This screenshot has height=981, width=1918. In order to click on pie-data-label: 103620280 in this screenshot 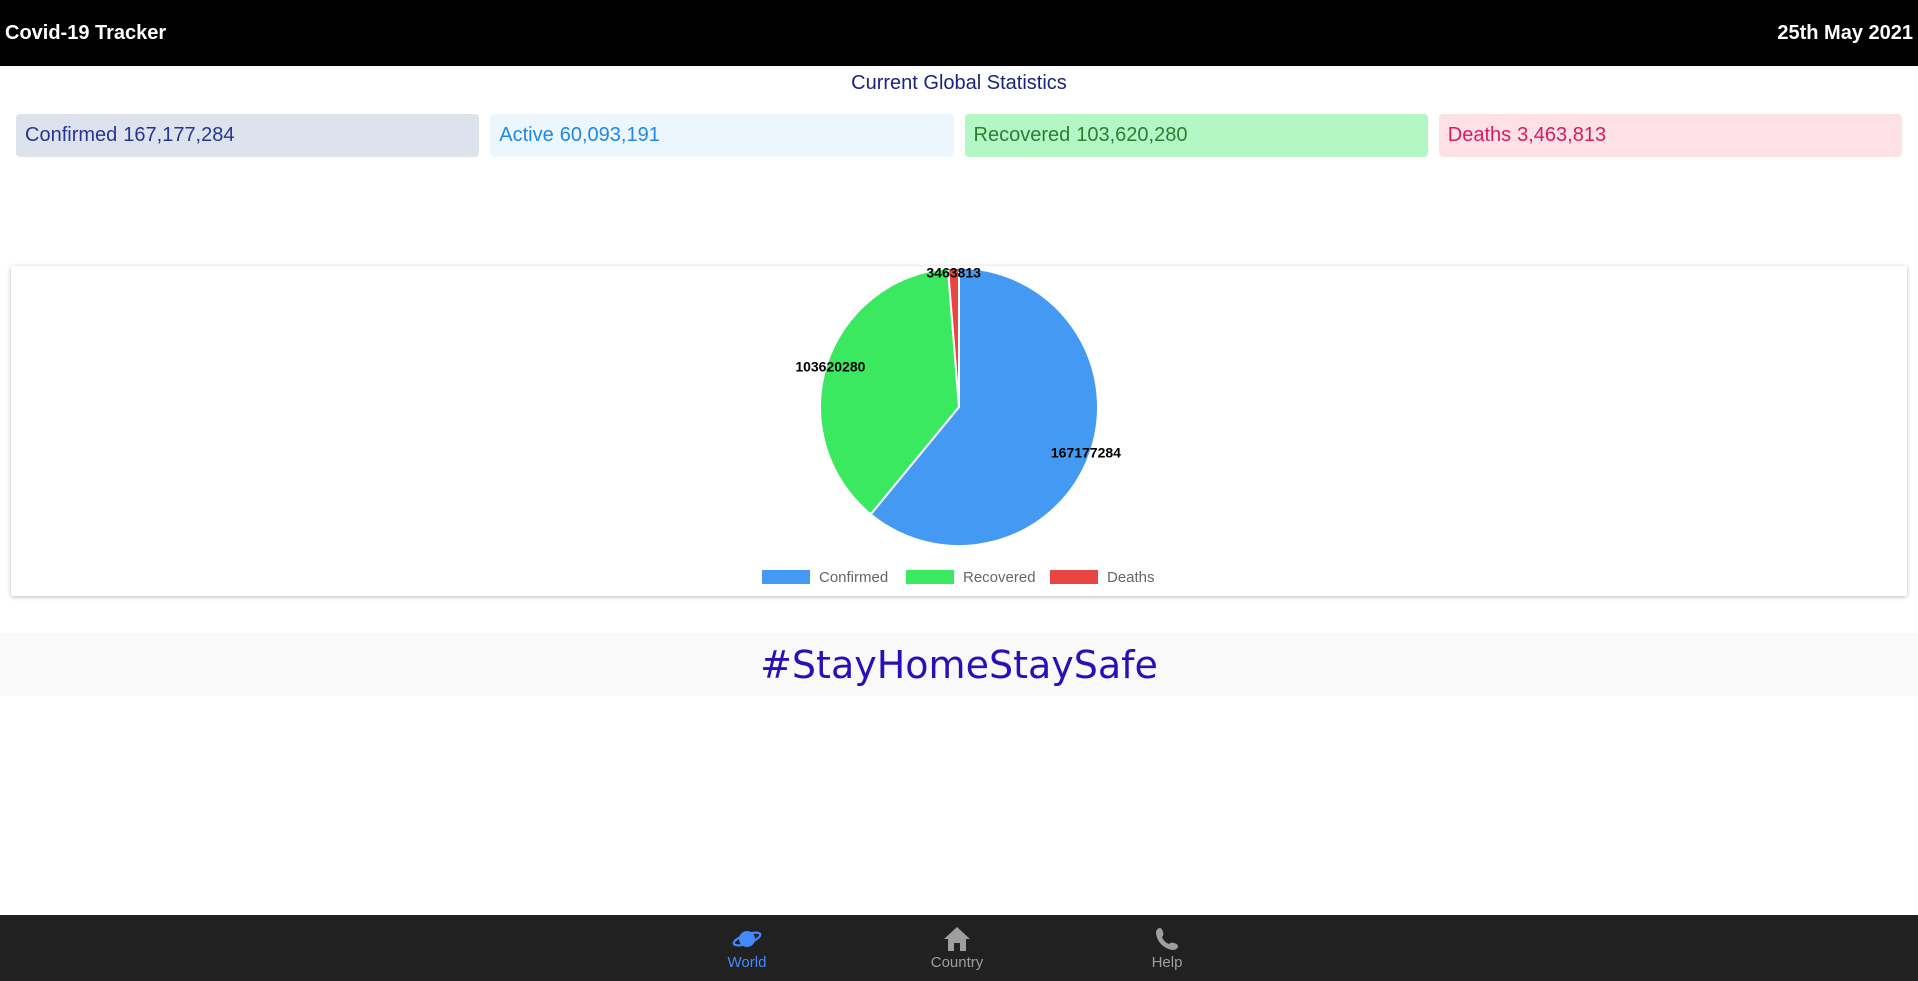, I will do `click(830, 367)`.